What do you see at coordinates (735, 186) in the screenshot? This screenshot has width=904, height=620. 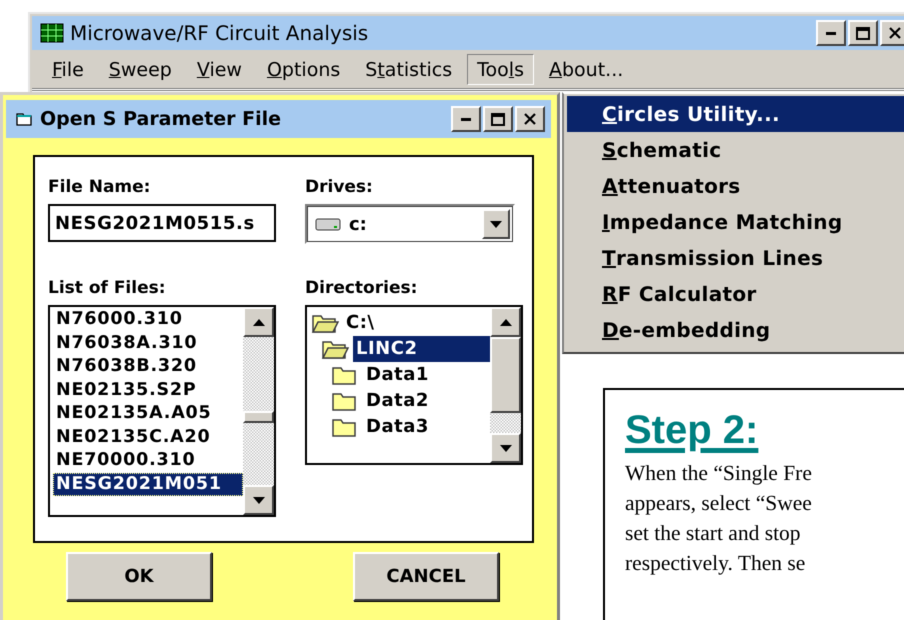 I see `menu-item: Attenuators` at bounding box center [735, 186].